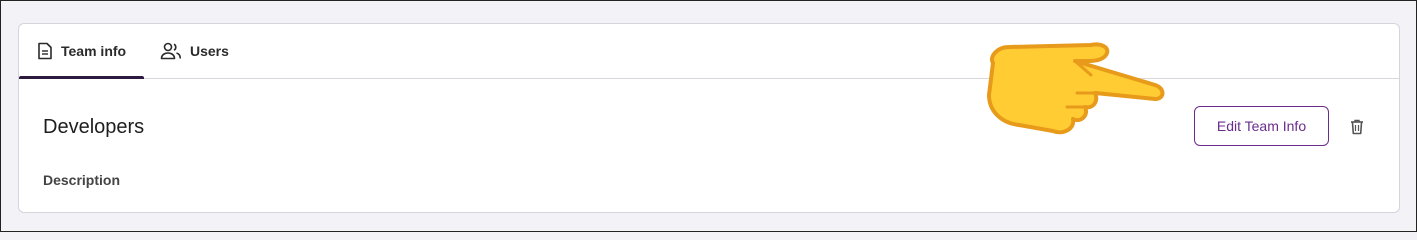  Describe the element at coordinates (1357, 127) in the screenshot. I see `trash-icon` at that location.